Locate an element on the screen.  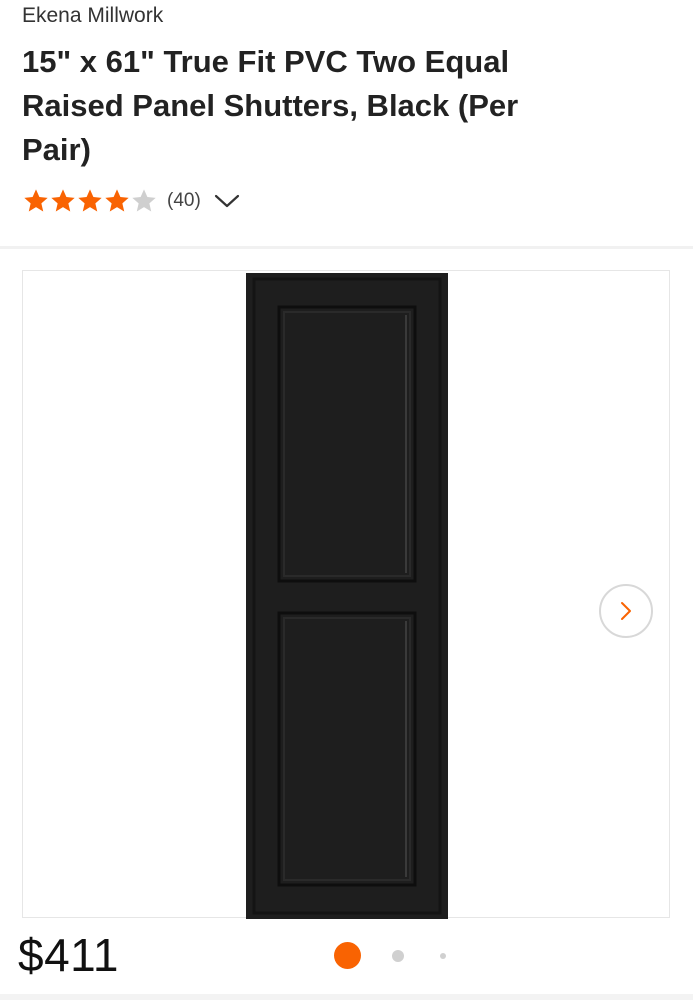
review-count: (40) is located at coordinates (184, 201).